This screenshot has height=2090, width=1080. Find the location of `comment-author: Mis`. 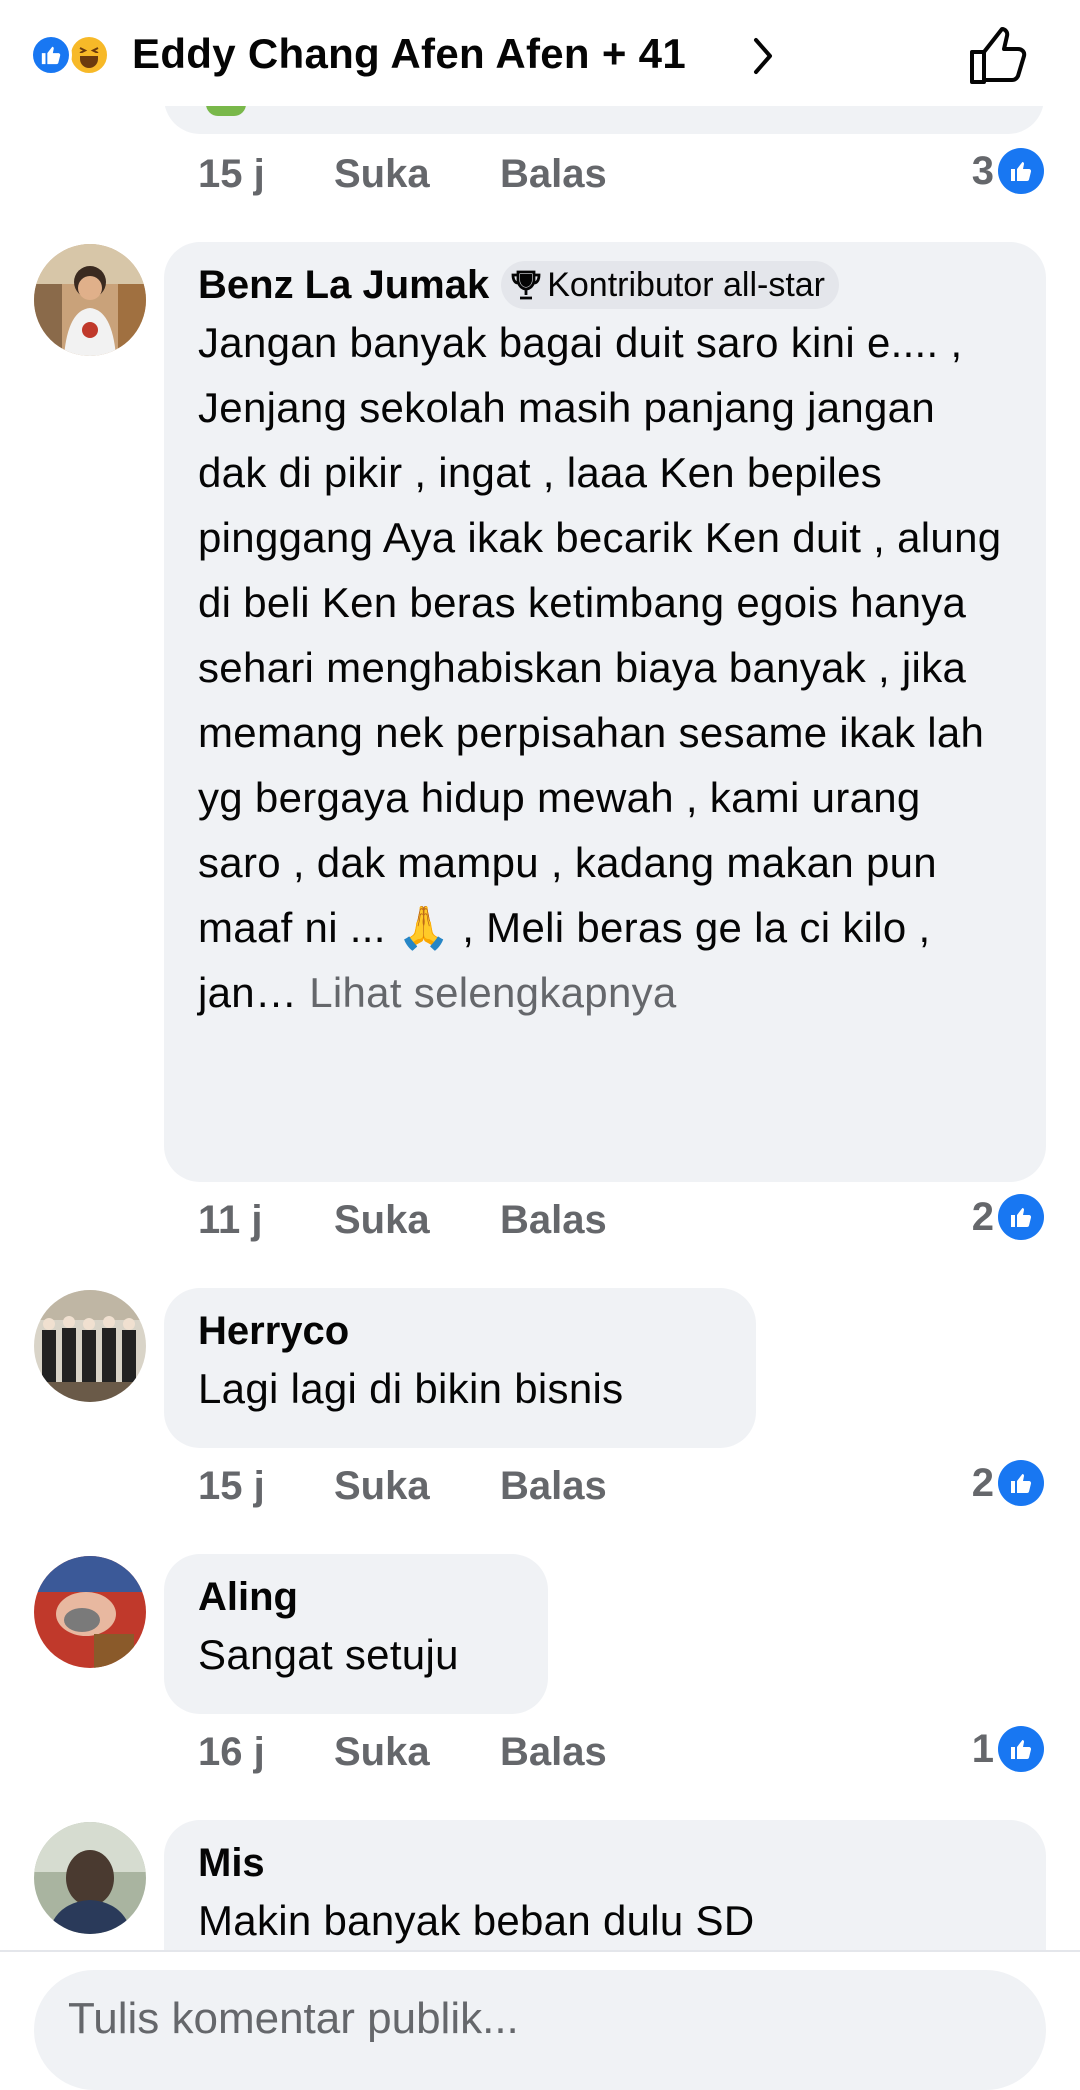

comment-author: Mis is located at coordinates (605, 1863).